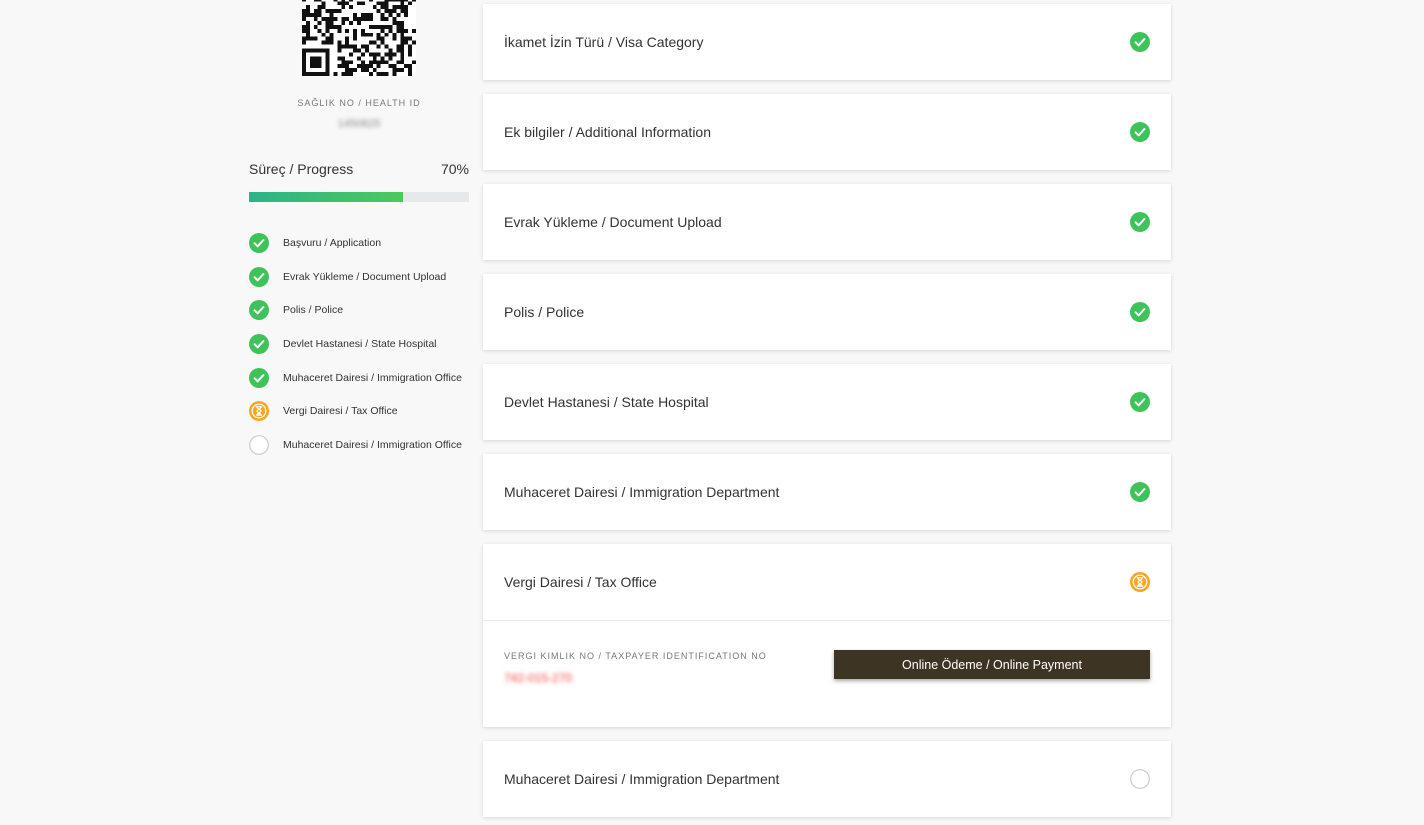  Describe the element at coordinates (604, 42) in the screenshot. I see `card-title: İkamet İzin Türü / Visa Category` at that location.